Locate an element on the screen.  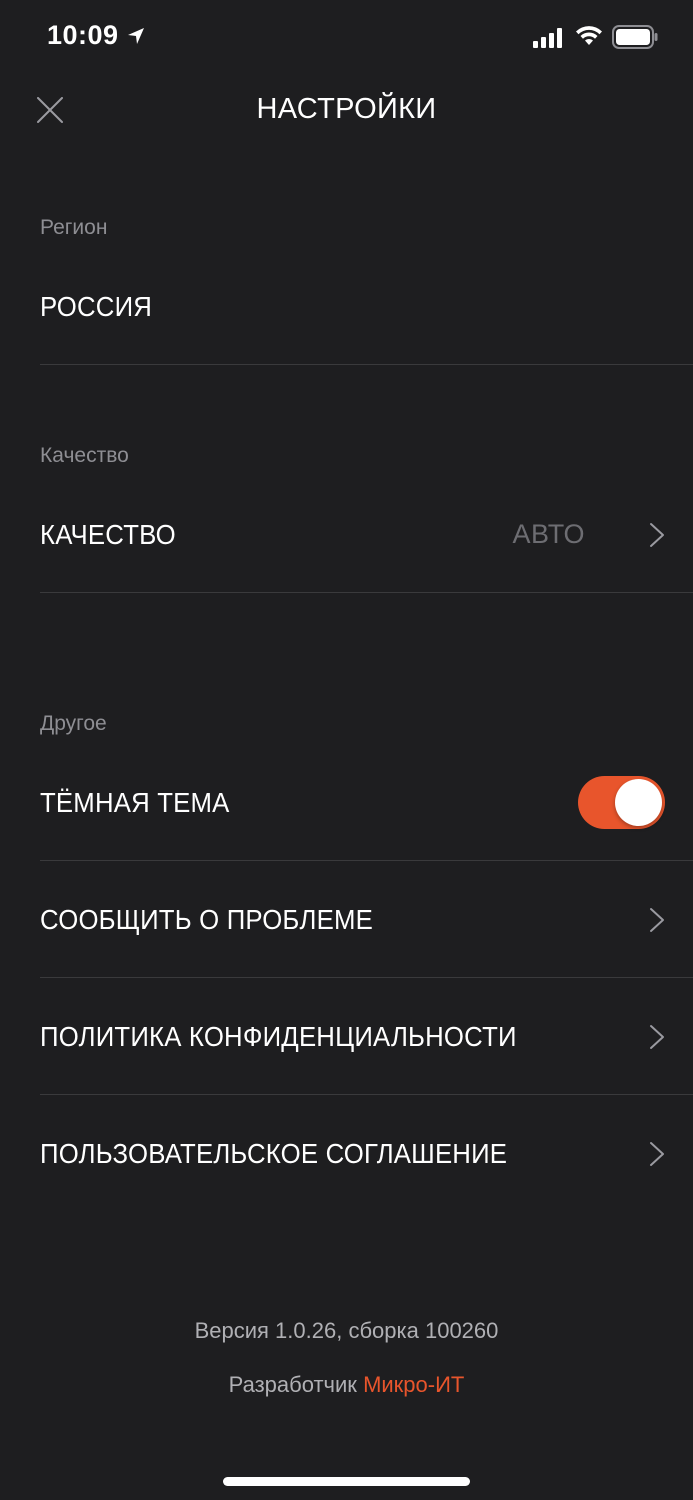
dark-theme-label: ТЁМНАЯ ТЕМА is located at coordinates (135, 802).